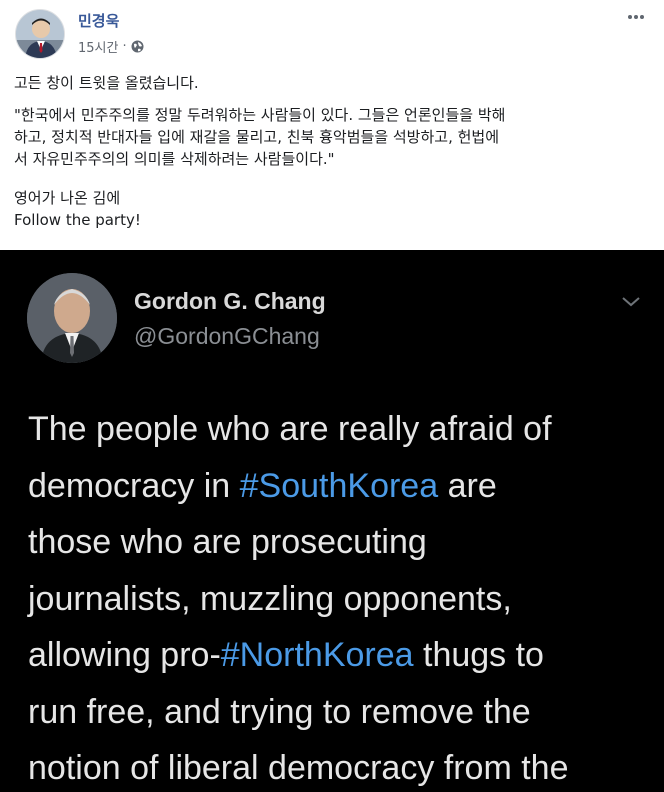 The width and height of the screenshot is (664, 792). Describe the element at coordinates (317, 655) in the screenshot. I see `hashtag-link: #NorthKorea` at that location.